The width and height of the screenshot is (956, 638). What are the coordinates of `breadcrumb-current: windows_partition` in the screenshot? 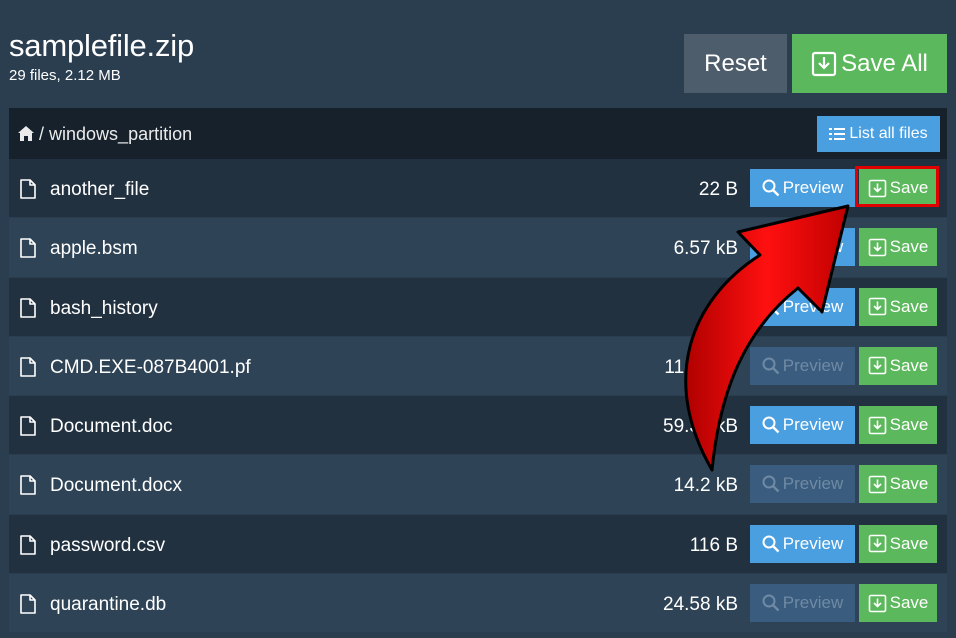 It's located at (120, 134).